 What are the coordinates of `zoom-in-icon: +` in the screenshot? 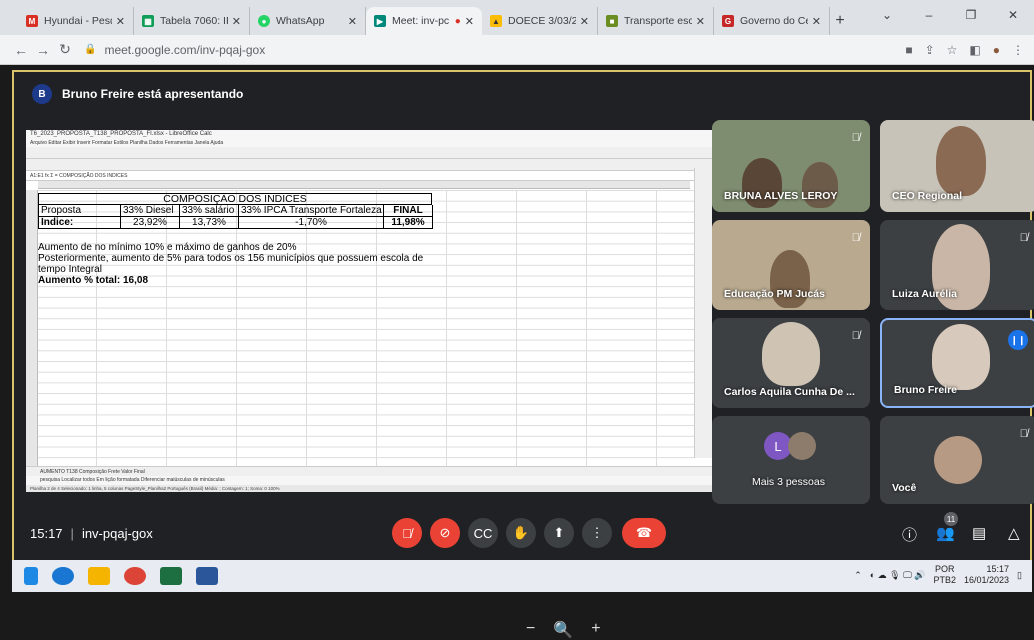 It's located at (595, 630).